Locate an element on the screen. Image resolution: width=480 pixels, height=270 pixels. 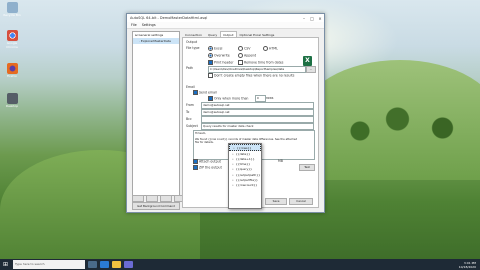
bcc-input is located at coordinates (257, 119).